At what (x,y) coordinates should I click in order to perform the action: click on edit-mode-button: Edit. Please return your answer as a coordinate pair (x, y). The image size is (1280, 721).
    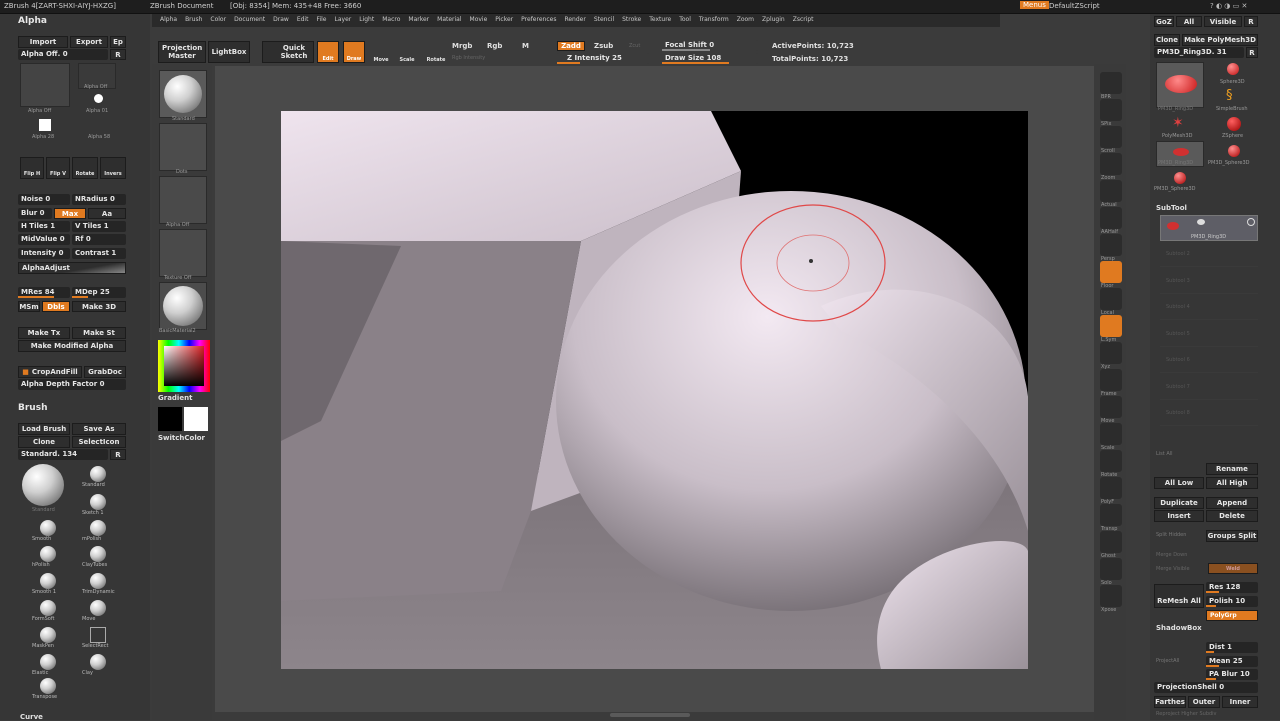
    Looking at the image, I should click on (328, 52).